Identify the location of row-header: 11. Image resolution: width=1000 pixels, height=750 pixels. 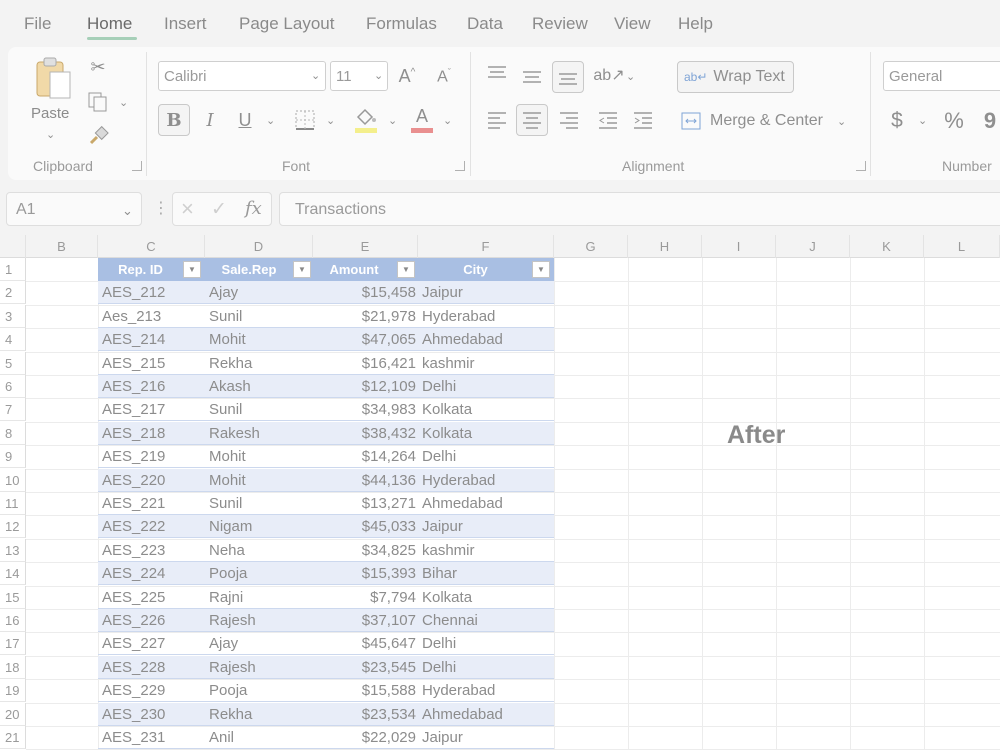
(13, 503).